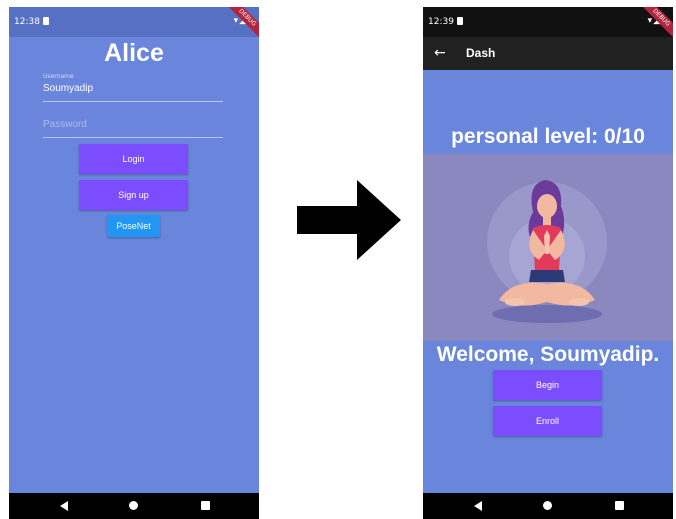 This screenshot has height=519, width=676. Describe the element at coordinates (481, 53) in the screenshot. I see `app-bar-title: Dash` at that location.